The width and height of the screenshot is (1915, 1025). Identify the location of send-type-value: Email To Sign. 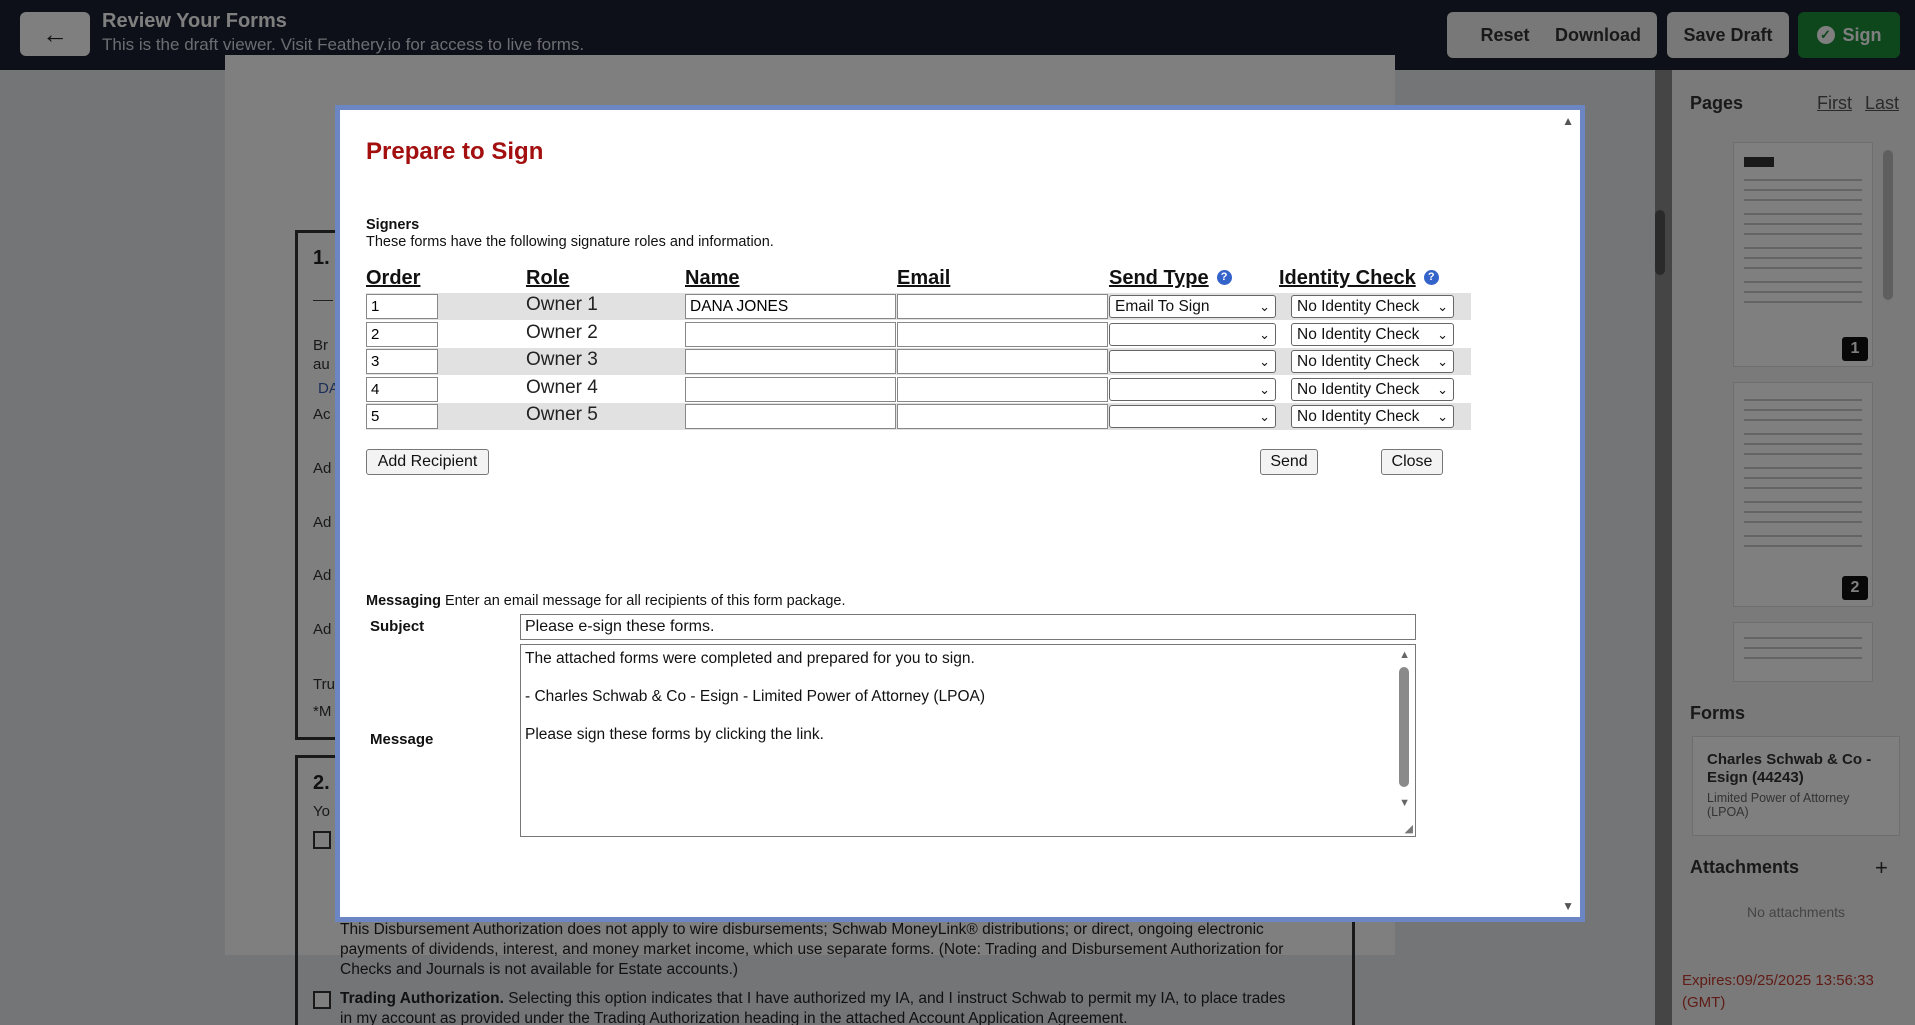
(1162, 306).